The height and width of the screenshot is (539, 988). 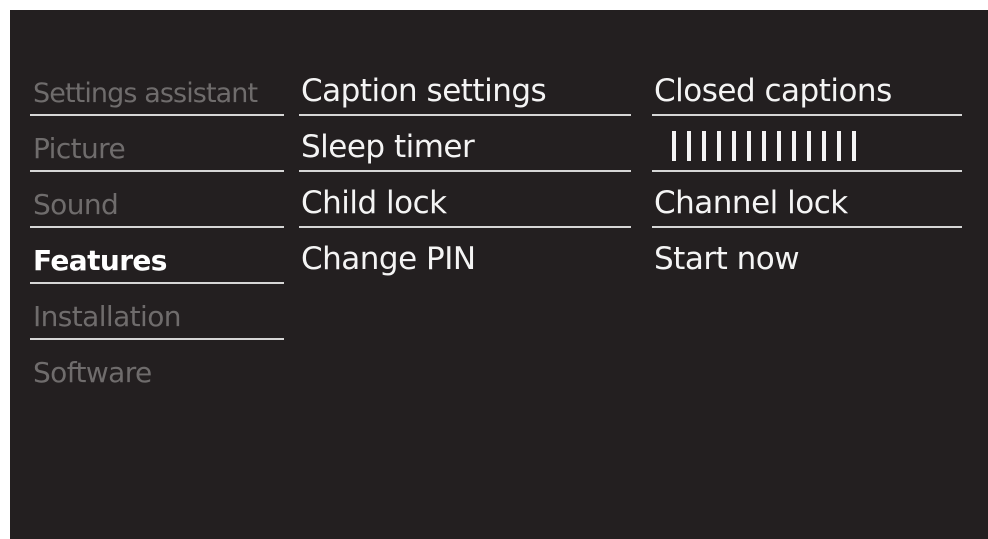 I want to click on value-item-start-now: Start now, so click(x=807, y=255).